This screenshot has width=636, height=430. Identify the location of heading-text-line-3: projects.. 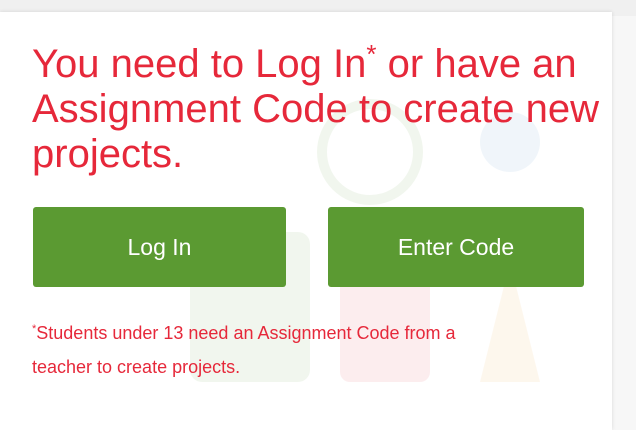
(108, 154).